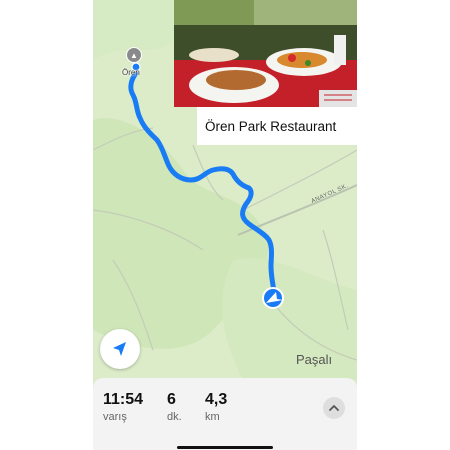  I want to click on location-arrow-icon, so click(119, 349).